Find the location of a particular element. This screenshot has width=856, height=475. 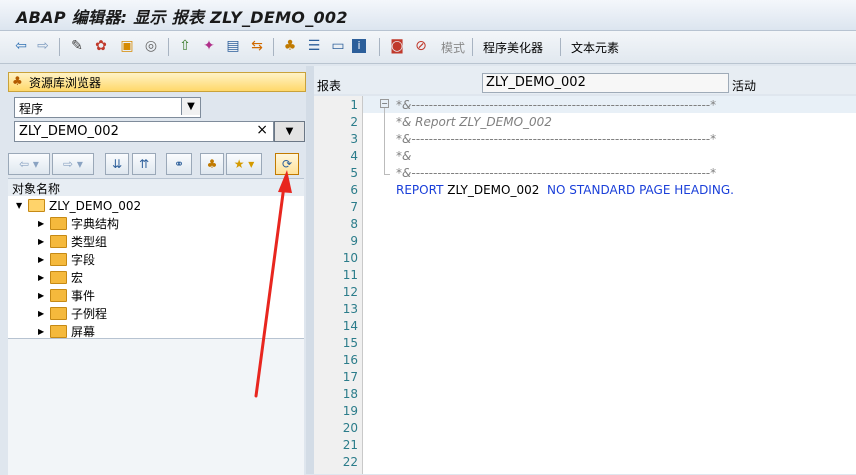

repository-browser-button: ♣ 资源库浏览器 is located at coordinates (157, 82).